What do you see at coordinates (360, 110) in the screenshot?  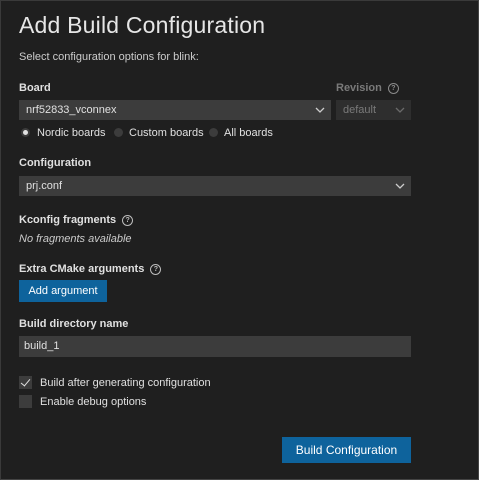 I see `revision-select-value: default` at bounding box center [360, 110].